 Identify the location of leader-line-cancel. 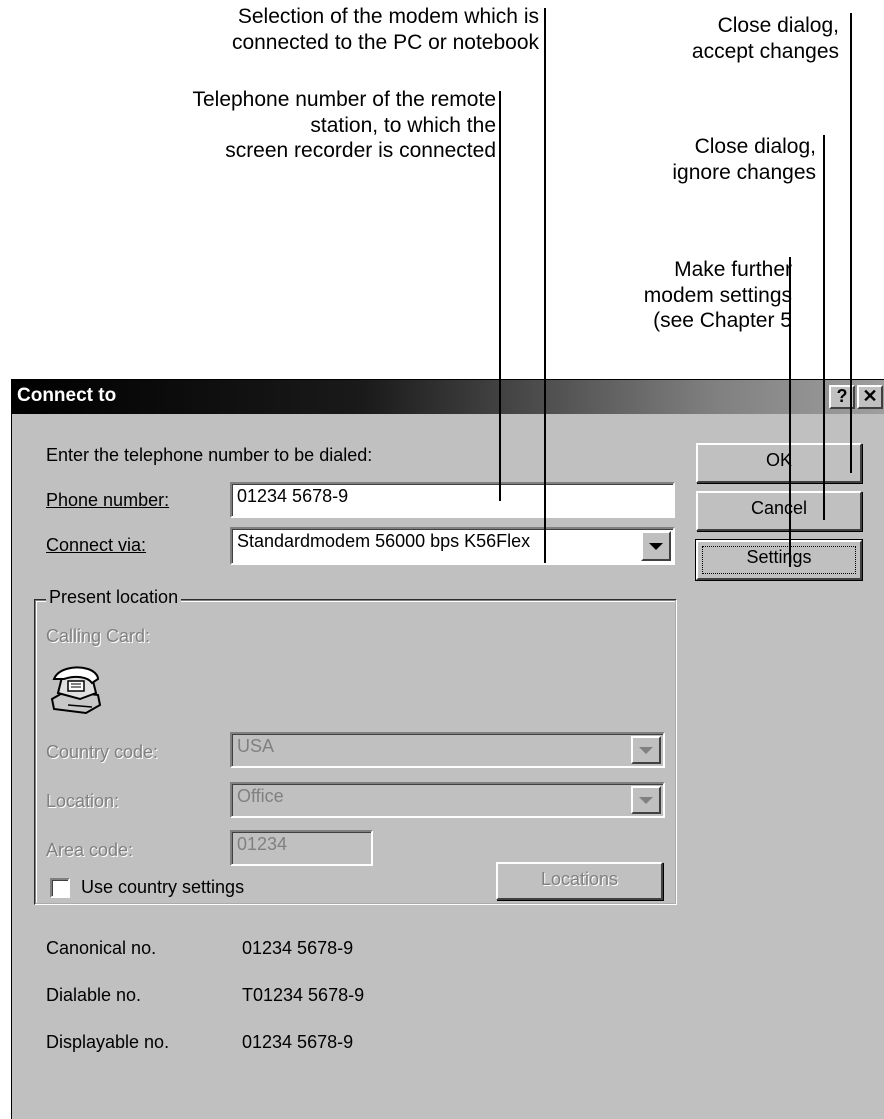
(824, 327).